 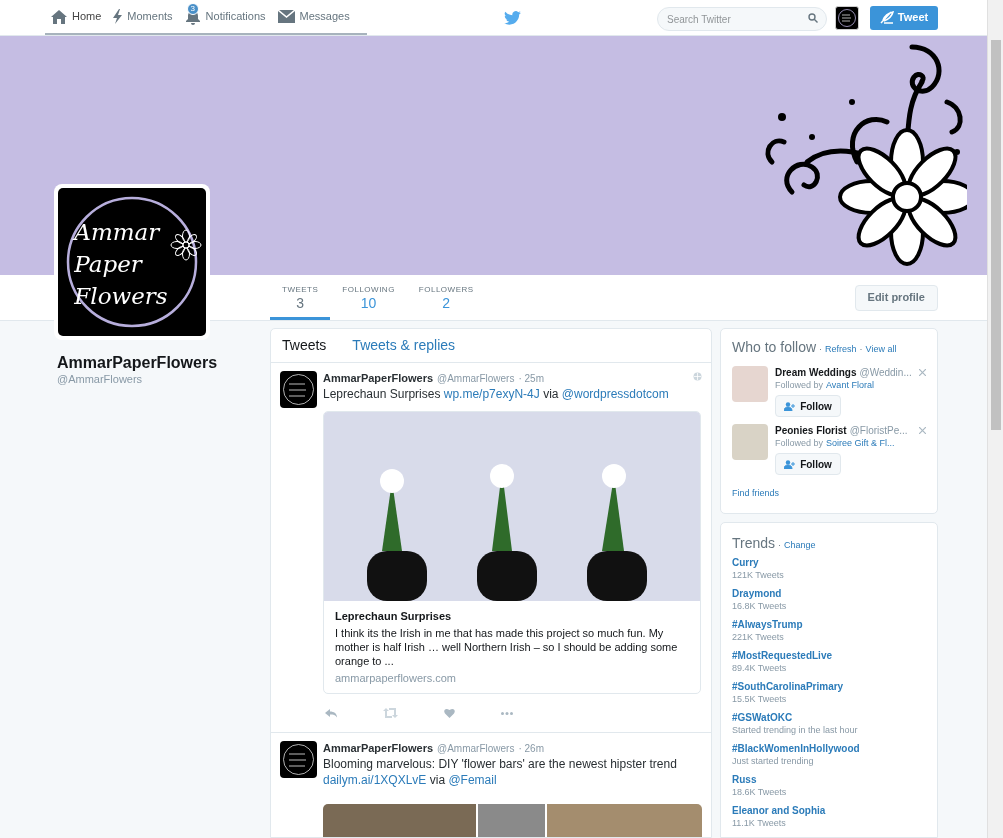 I want to click on more-icon, so click(x=507, y=713).